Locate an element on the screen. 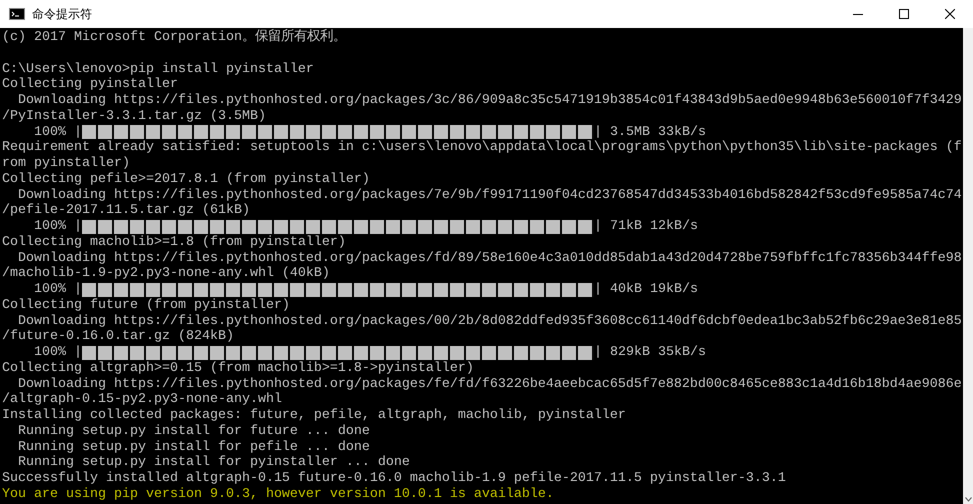  progress-reading: | 3.5MB 33kB/s is located at coordinates (650, 132).